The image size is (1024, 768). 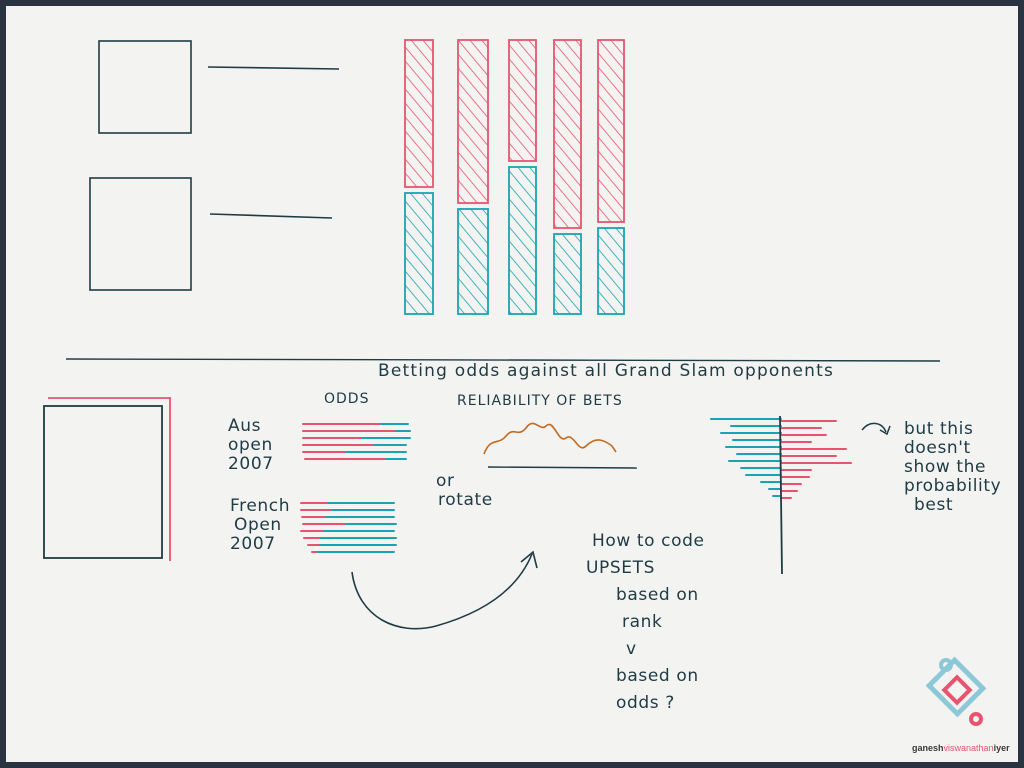 I want to click on tournament-line: Open, so click(x=258, y=525).